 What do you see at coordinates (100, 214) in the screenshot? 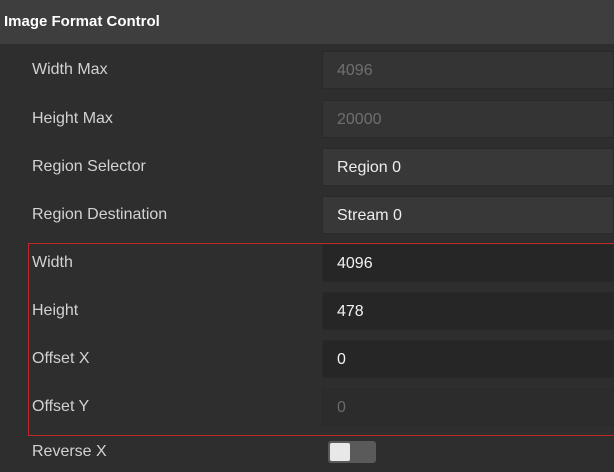
I see `region-destination-label: Region Destination` at bounding box center [100, 214].